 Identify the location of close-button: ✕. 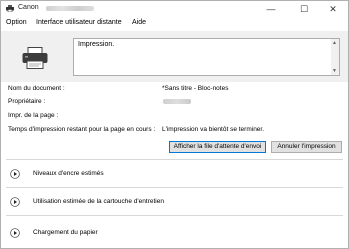
(333, 9).